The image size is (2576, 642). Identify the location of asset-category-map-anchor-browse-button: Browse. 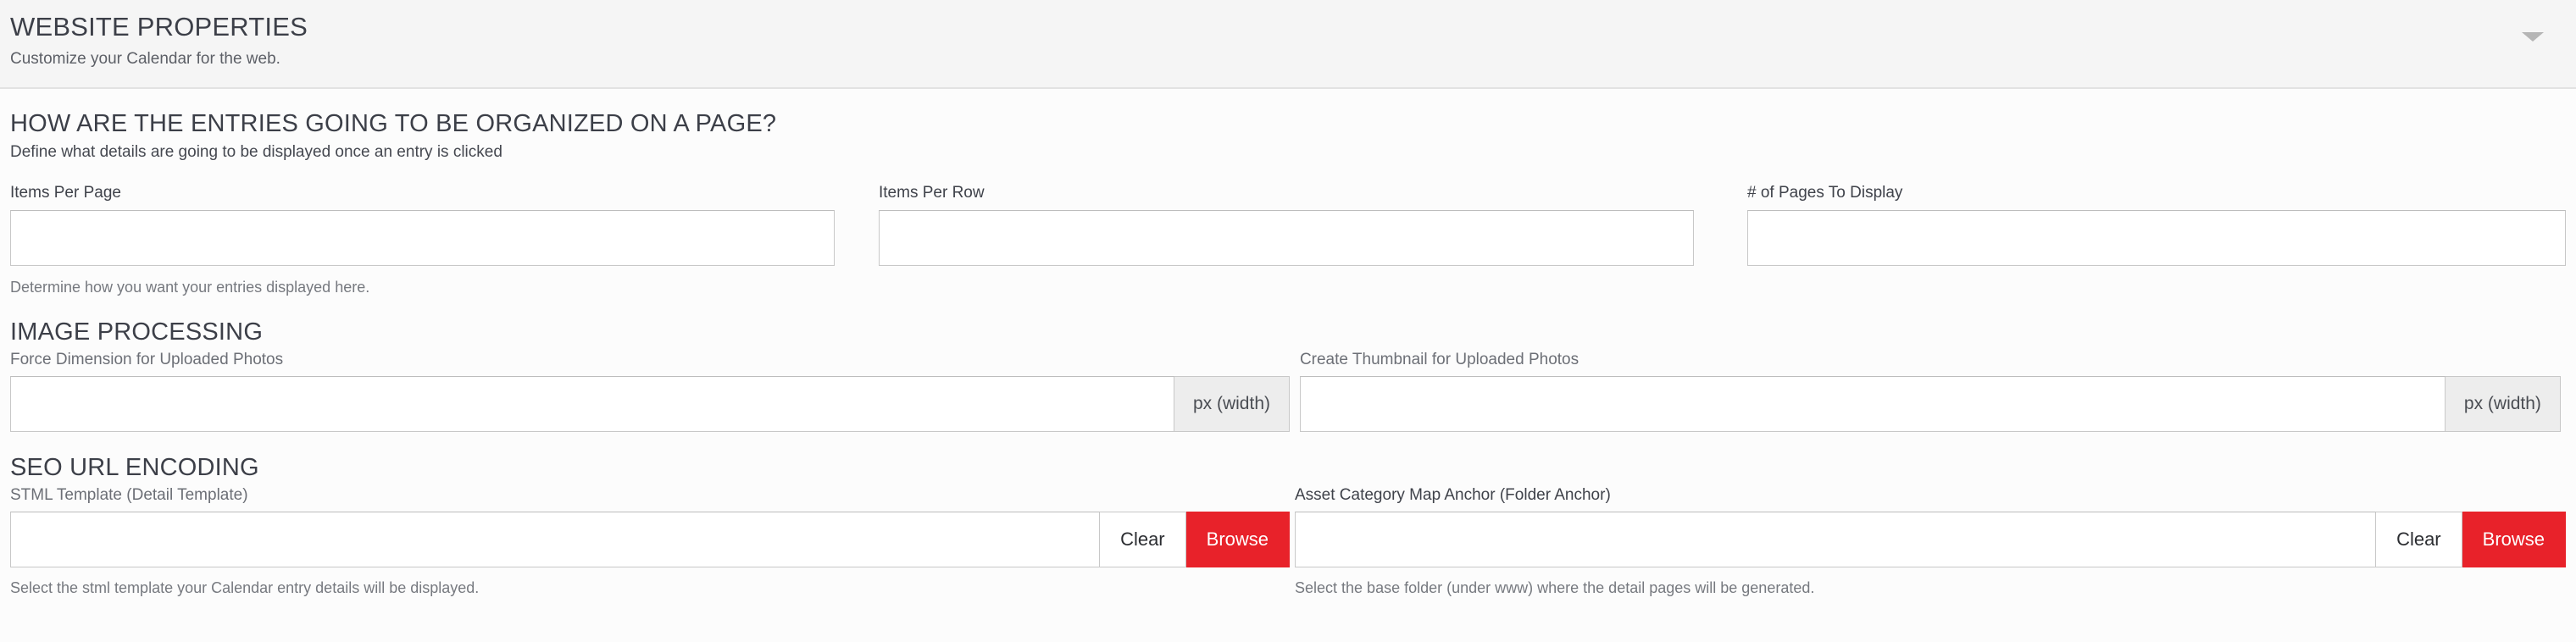
(2514, 539).